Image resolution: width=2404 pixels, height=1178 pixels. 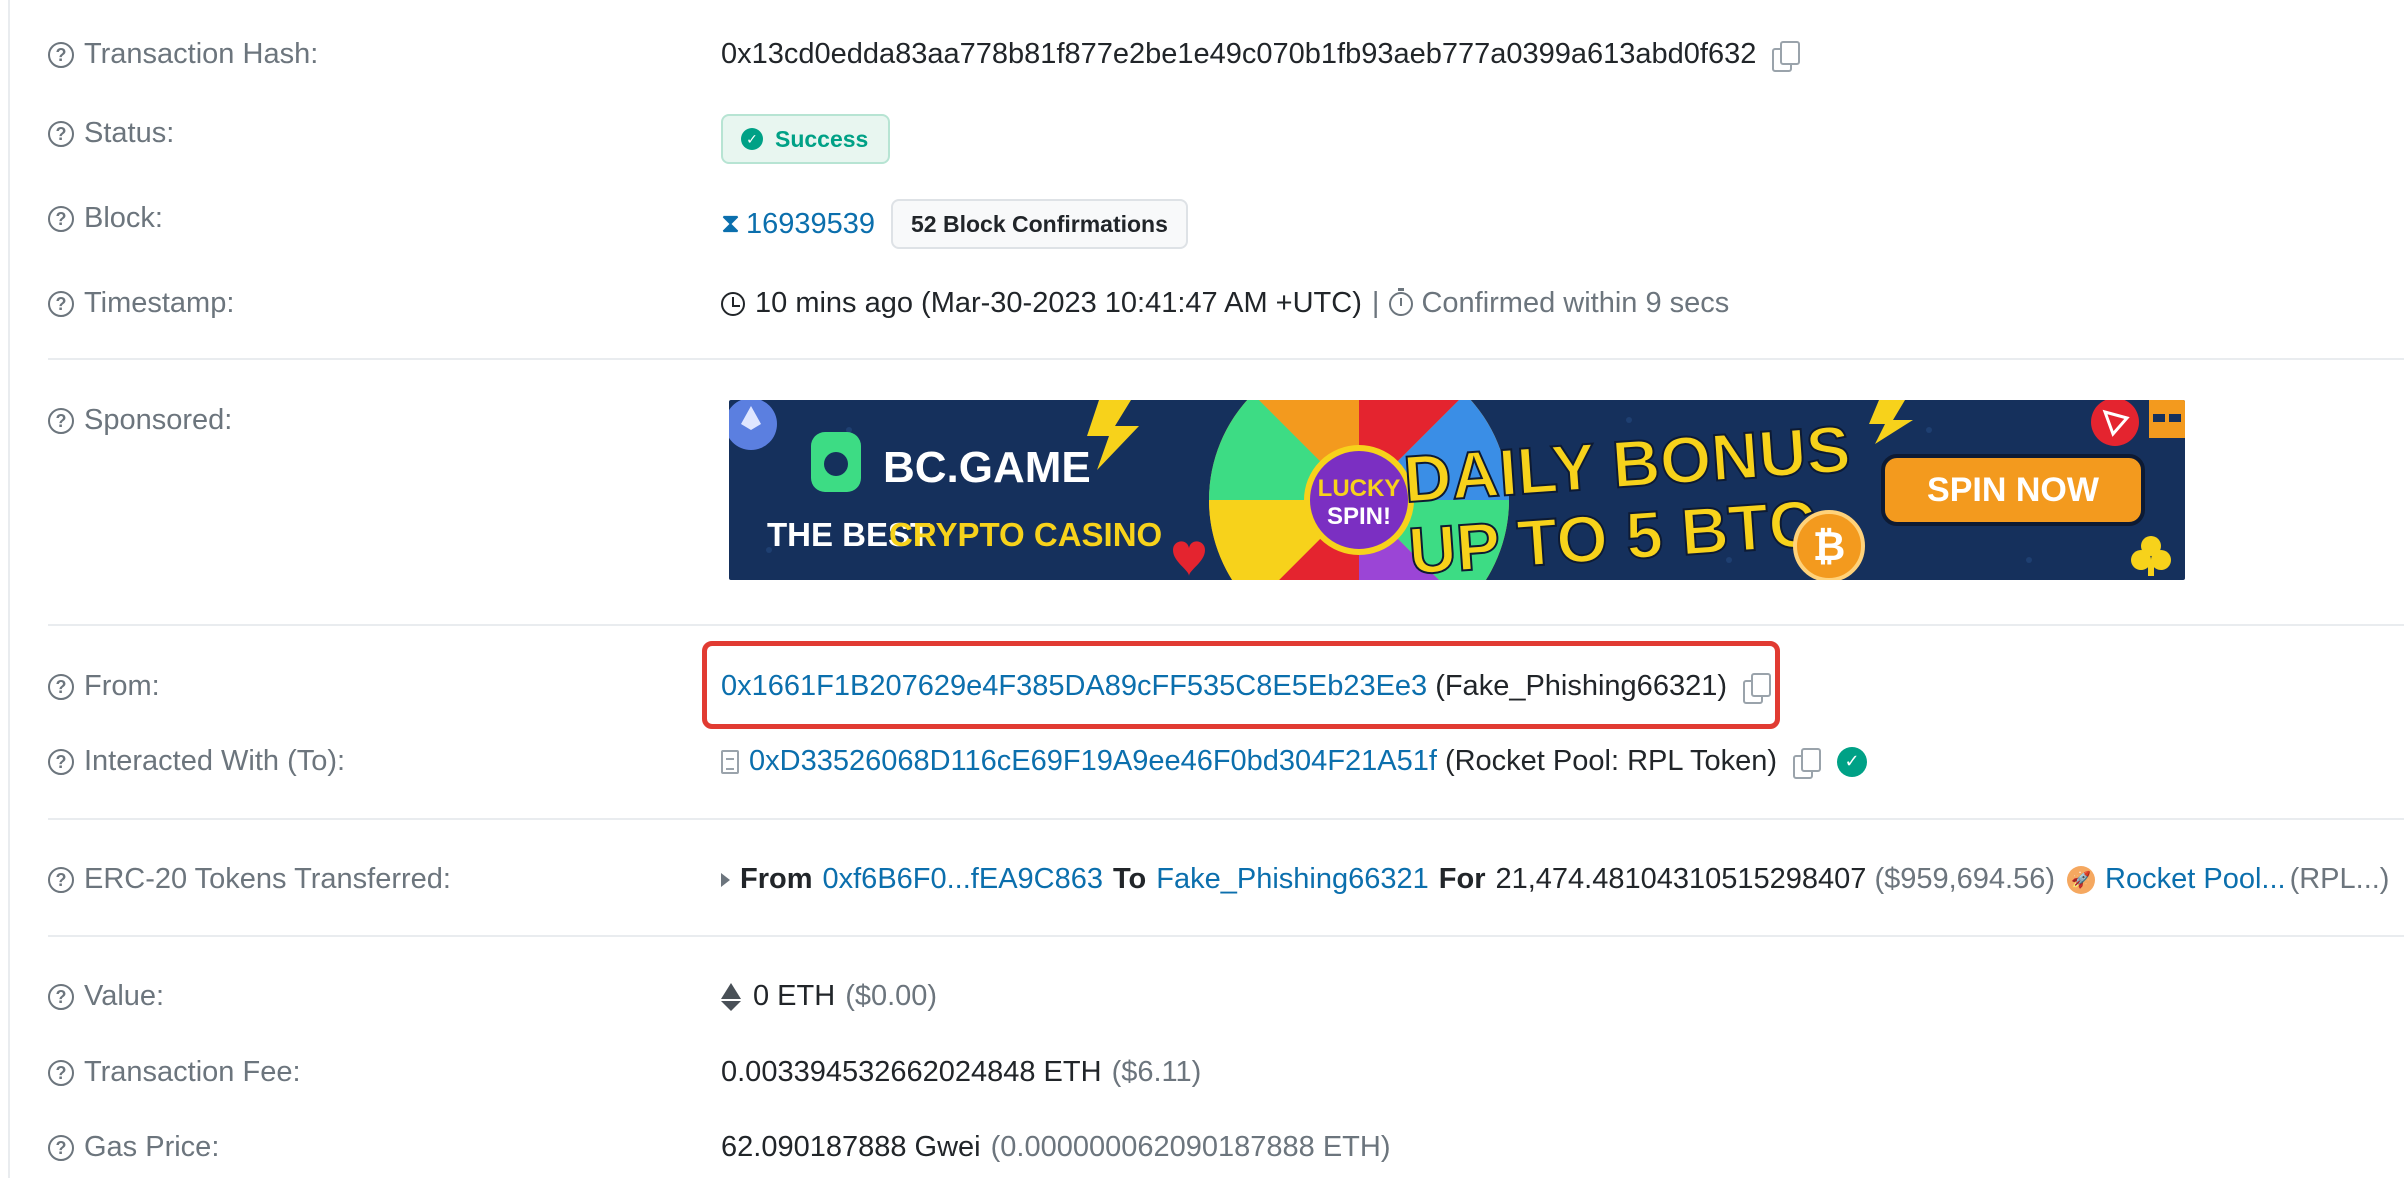 What do you see at coordinates (1575, 303) in the screenshot?
I see `confirmed-within-text: Confirmed within 9 secs` at bounding box center [1575, 303].